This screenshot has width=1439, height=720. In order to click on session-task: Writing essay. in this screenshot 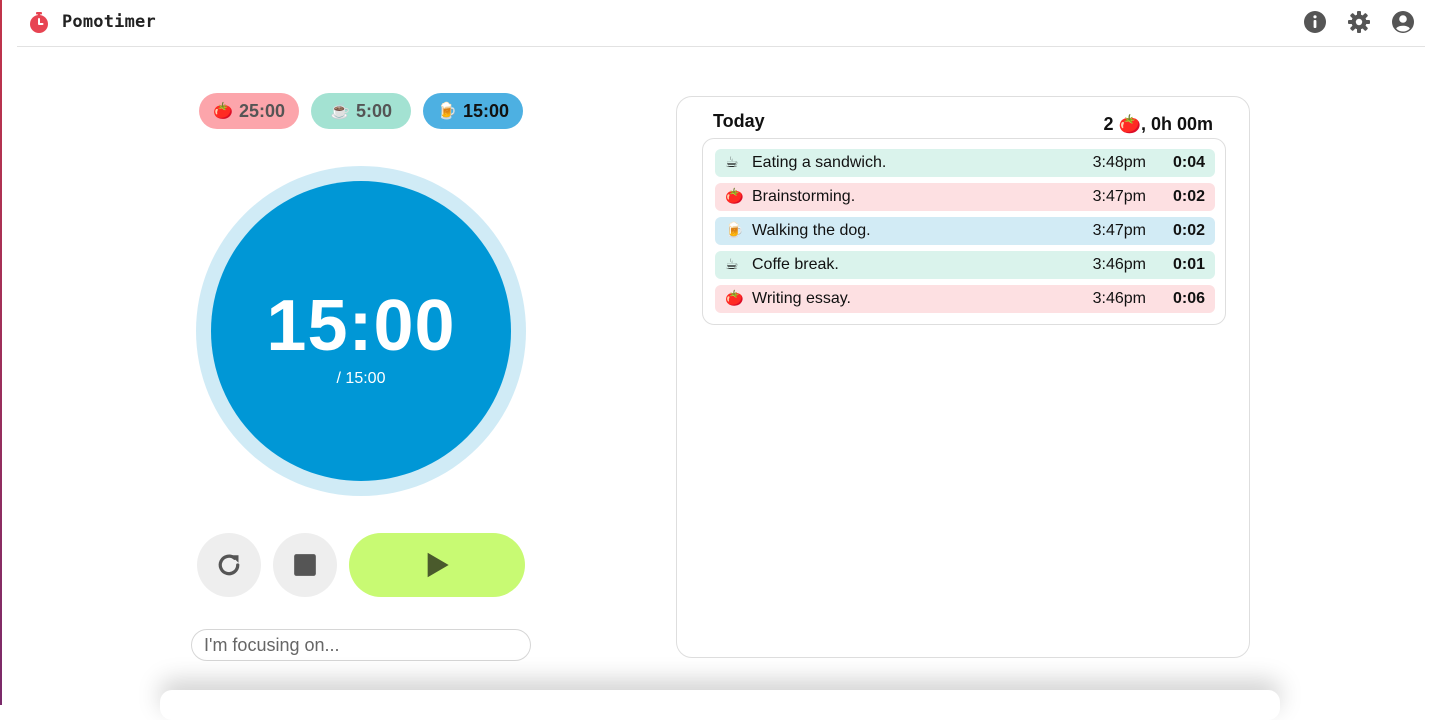, I will do `click(801, 298)`.